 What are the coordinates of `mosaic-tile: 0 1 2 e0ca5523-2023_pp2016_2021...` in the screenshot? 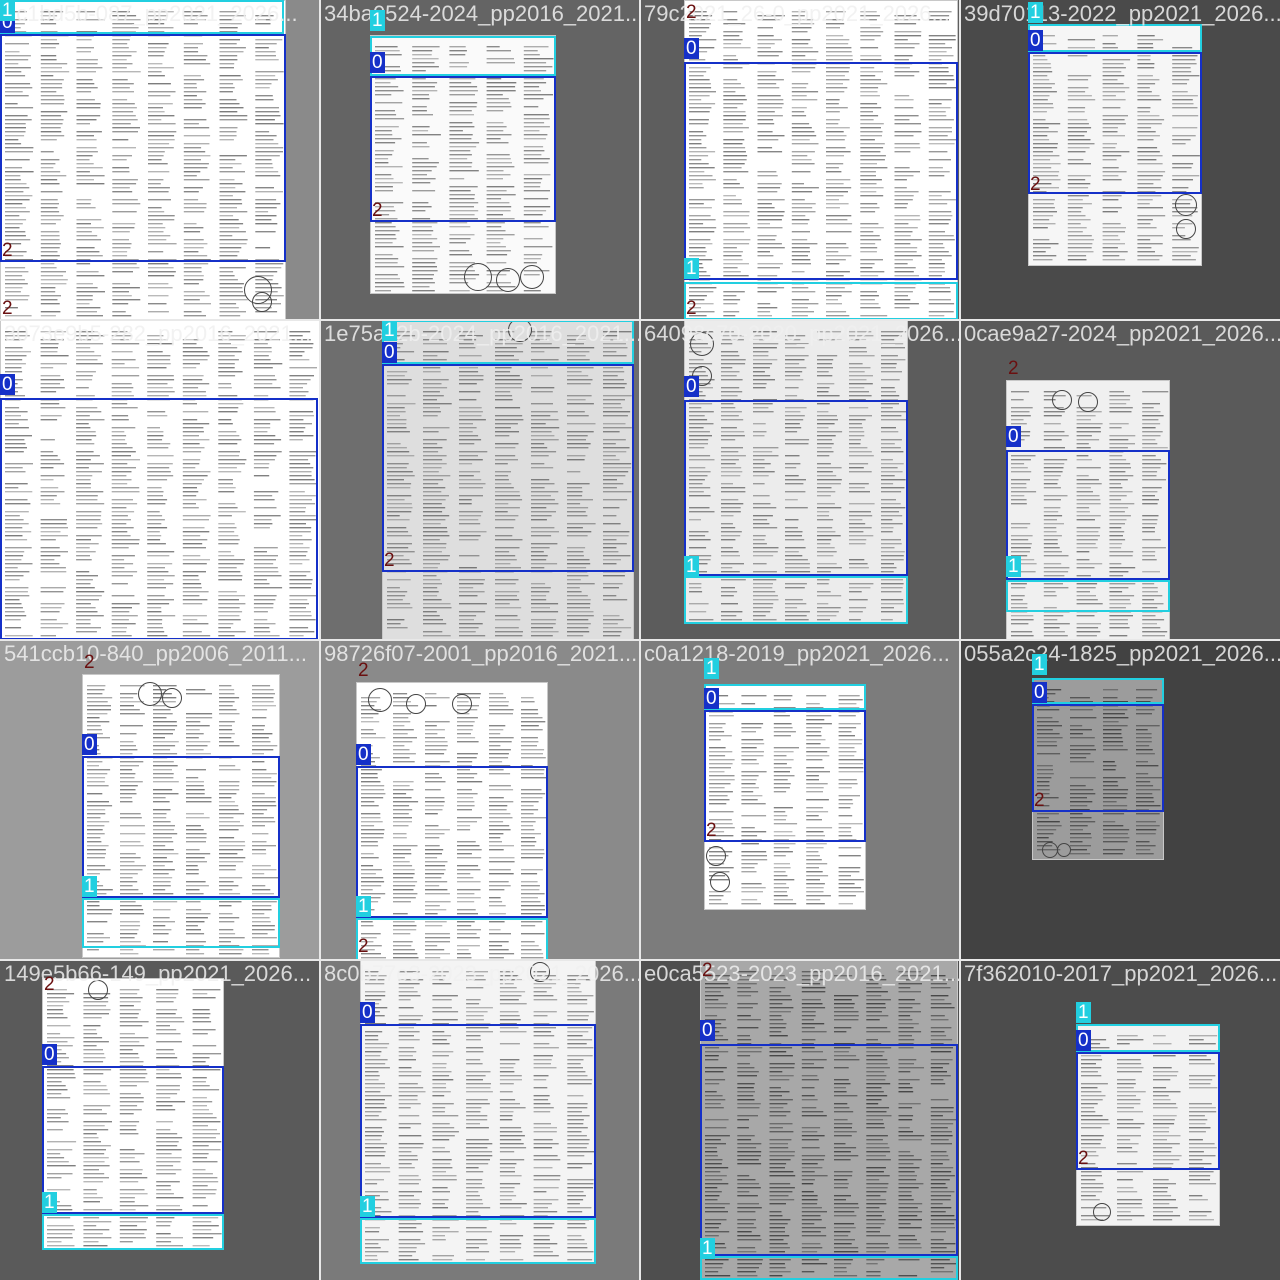 It's located at (800, 1120).